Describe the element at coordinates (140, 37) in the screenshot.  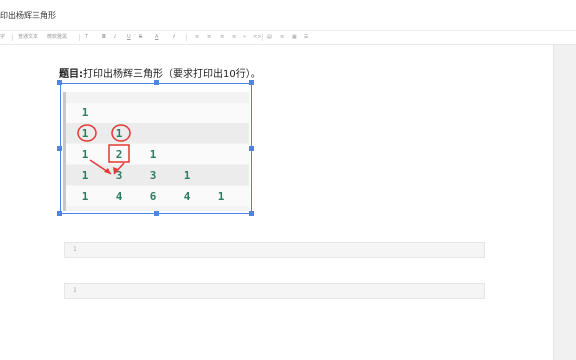
I see `strikethrough-button: S` at that location.